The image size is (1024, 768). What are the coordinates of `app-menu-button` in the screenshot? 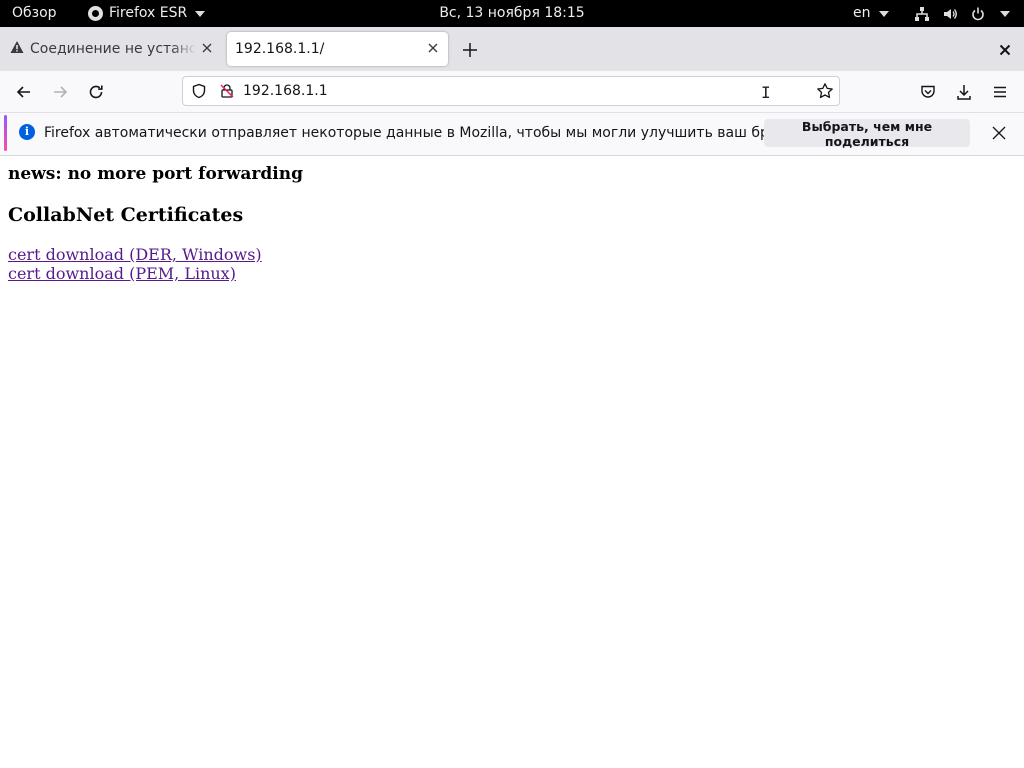 It's located at (1000, 92).